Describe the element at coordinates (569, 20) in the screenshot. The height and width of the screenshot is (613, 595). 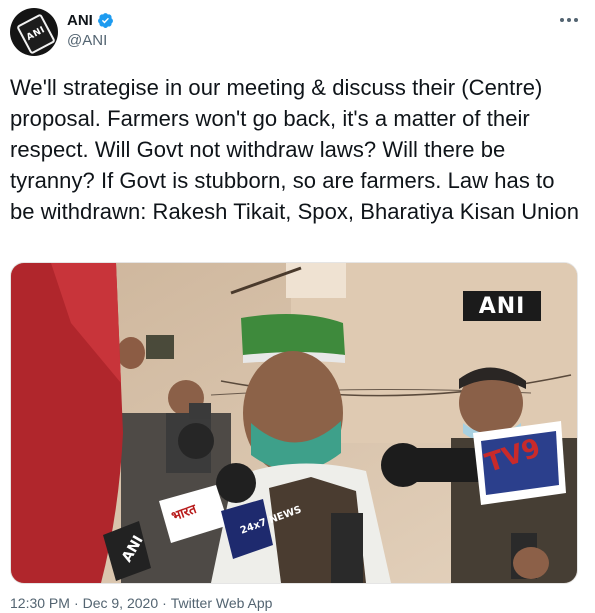
I see `more-horizontal-icon` at that location.